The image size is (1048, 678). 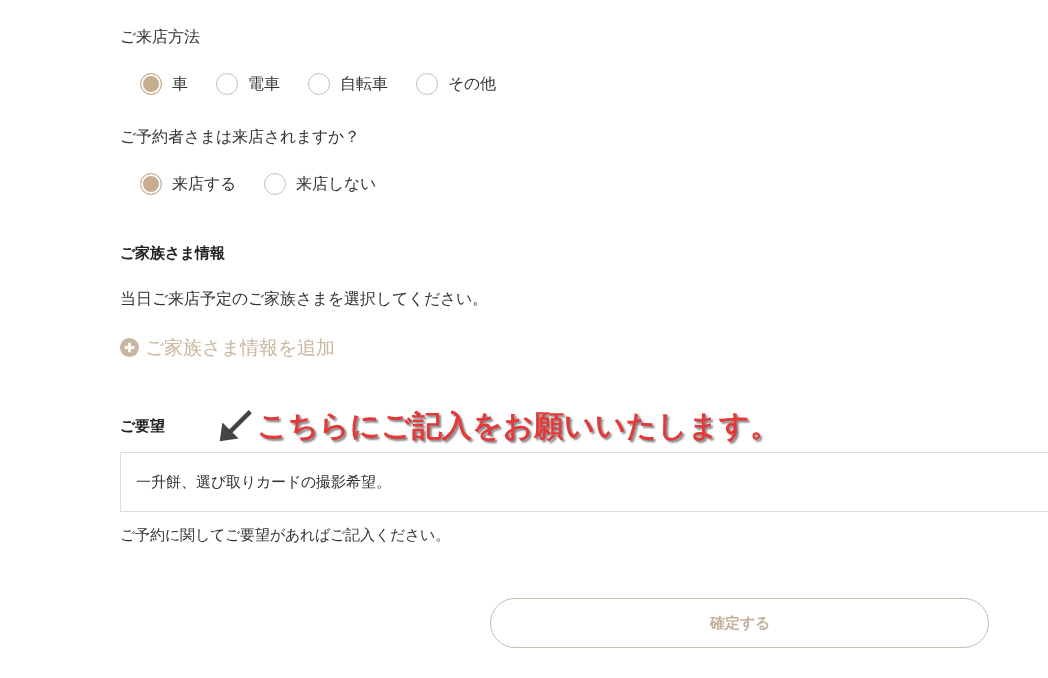 What do you see at coordinates (285, 535) in the screenshot?
I see `hint-text: ご予約に関してご要望があればご記入ください。` at bounding box center [285, 535].